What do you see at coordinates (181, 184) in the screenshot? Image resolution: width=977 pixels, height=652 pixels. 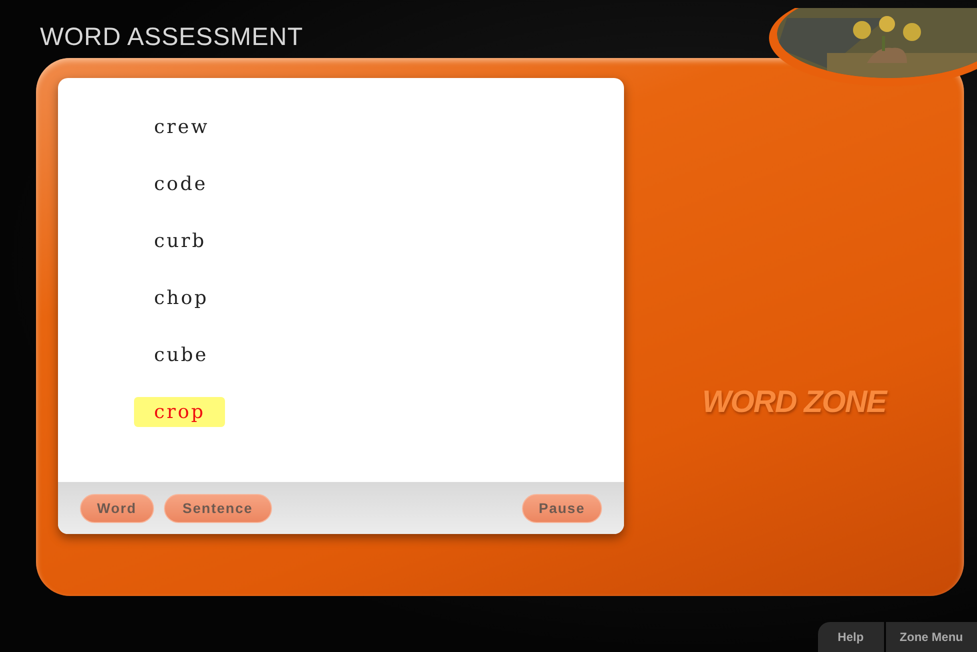 I see `word-item: code` at bounding box center [181, 184].